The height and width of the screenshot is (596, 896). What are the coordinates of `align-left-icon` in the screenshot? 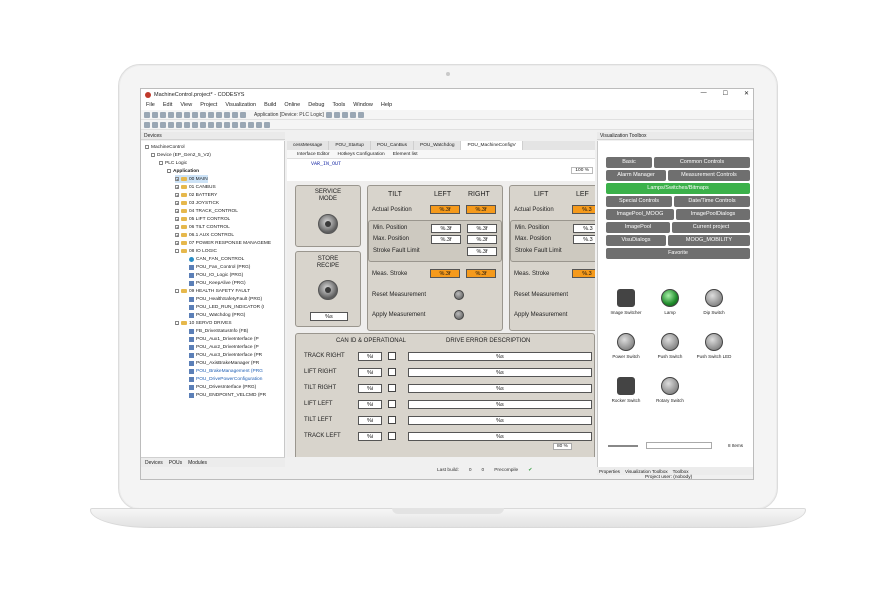 It's located at (147, 124).